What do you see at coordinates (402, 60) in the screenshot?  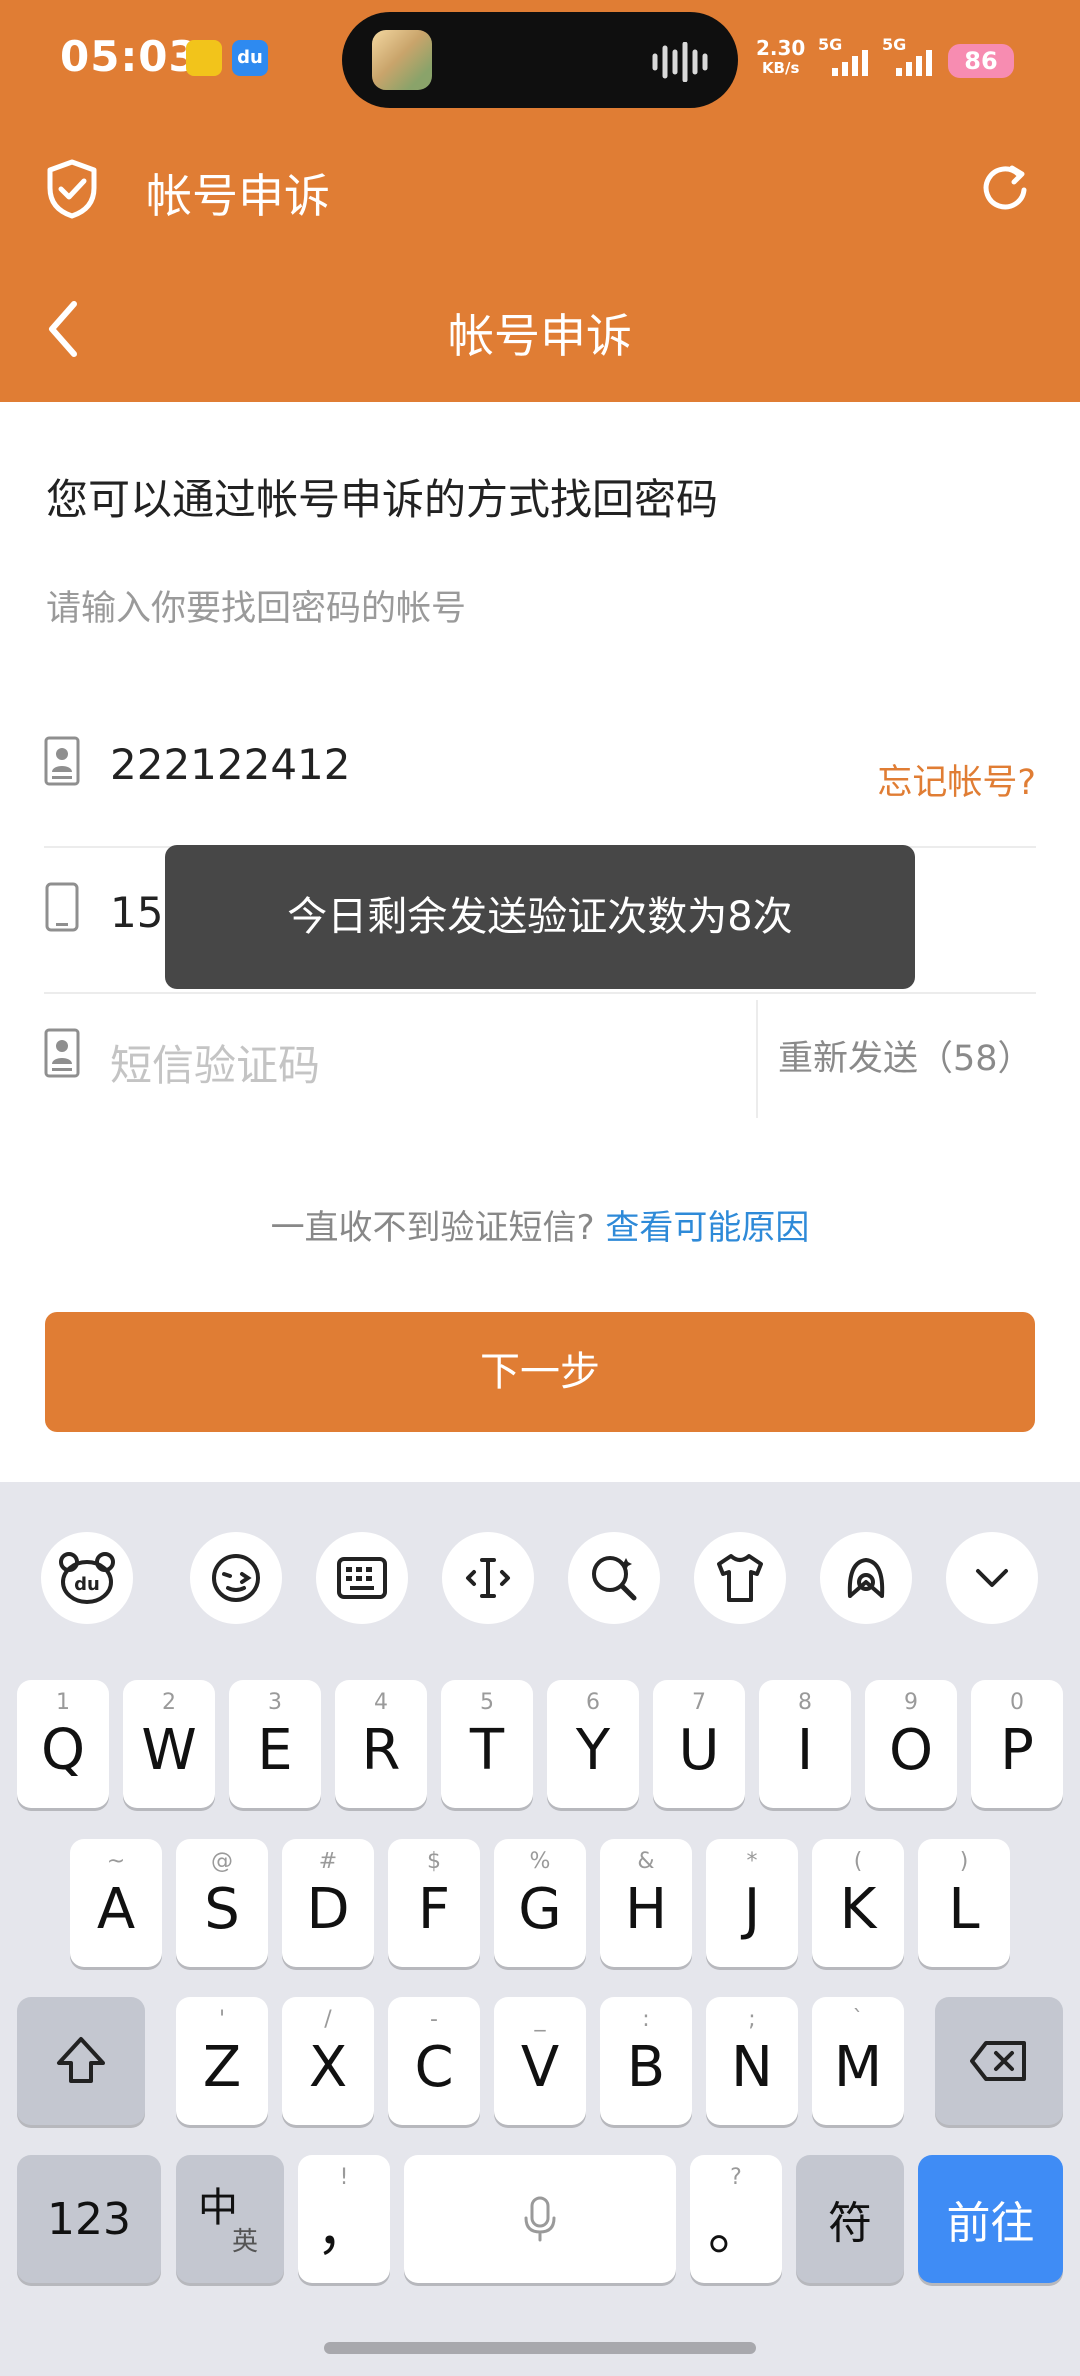 I see `now-playing-thumbnail` at bounding box center [402, 60].